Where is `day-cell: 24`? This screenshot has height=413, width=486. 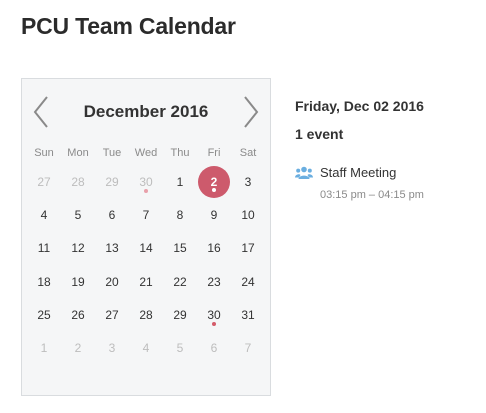
day-cell: 24 is located at coordinates (248, 281).